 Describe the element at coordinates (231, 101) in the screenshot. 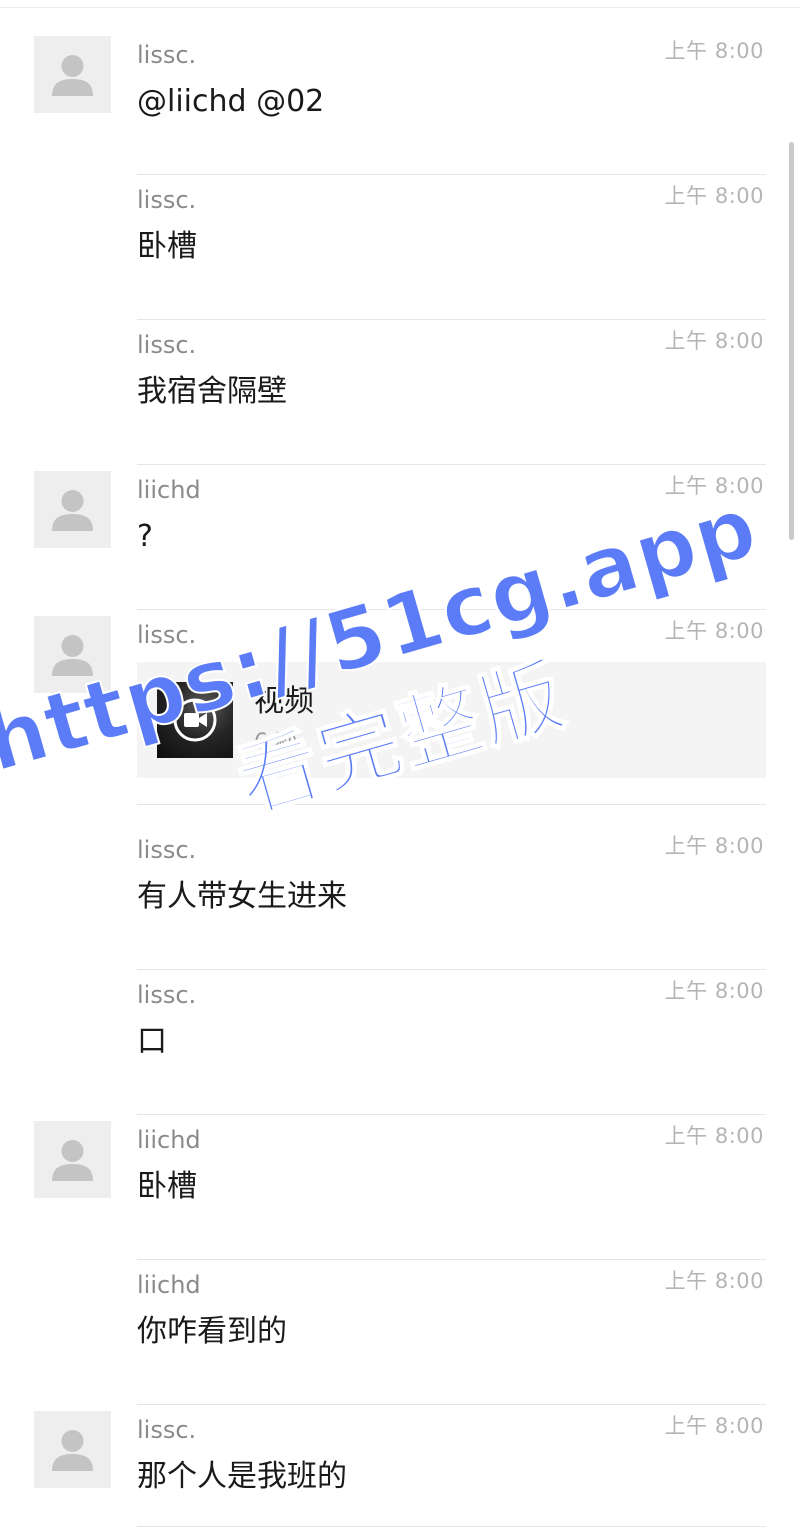

I see `message-text: @liichd @02` at that location.